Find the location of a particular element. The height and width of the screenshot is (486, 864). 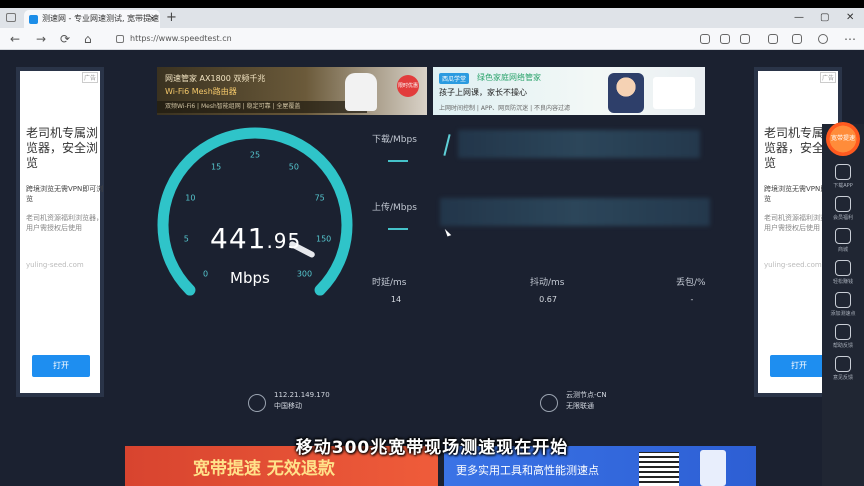

feedback-icon is located at coordinates (843, 364).